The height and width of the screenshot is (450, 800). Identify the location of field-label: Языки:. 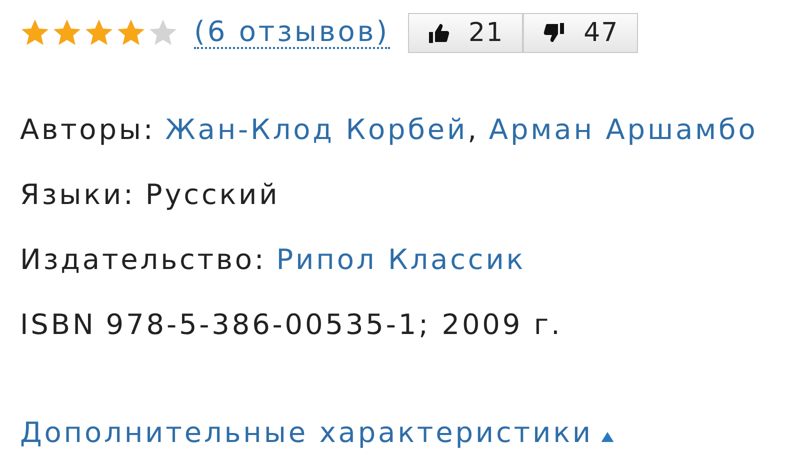
(78, 195).